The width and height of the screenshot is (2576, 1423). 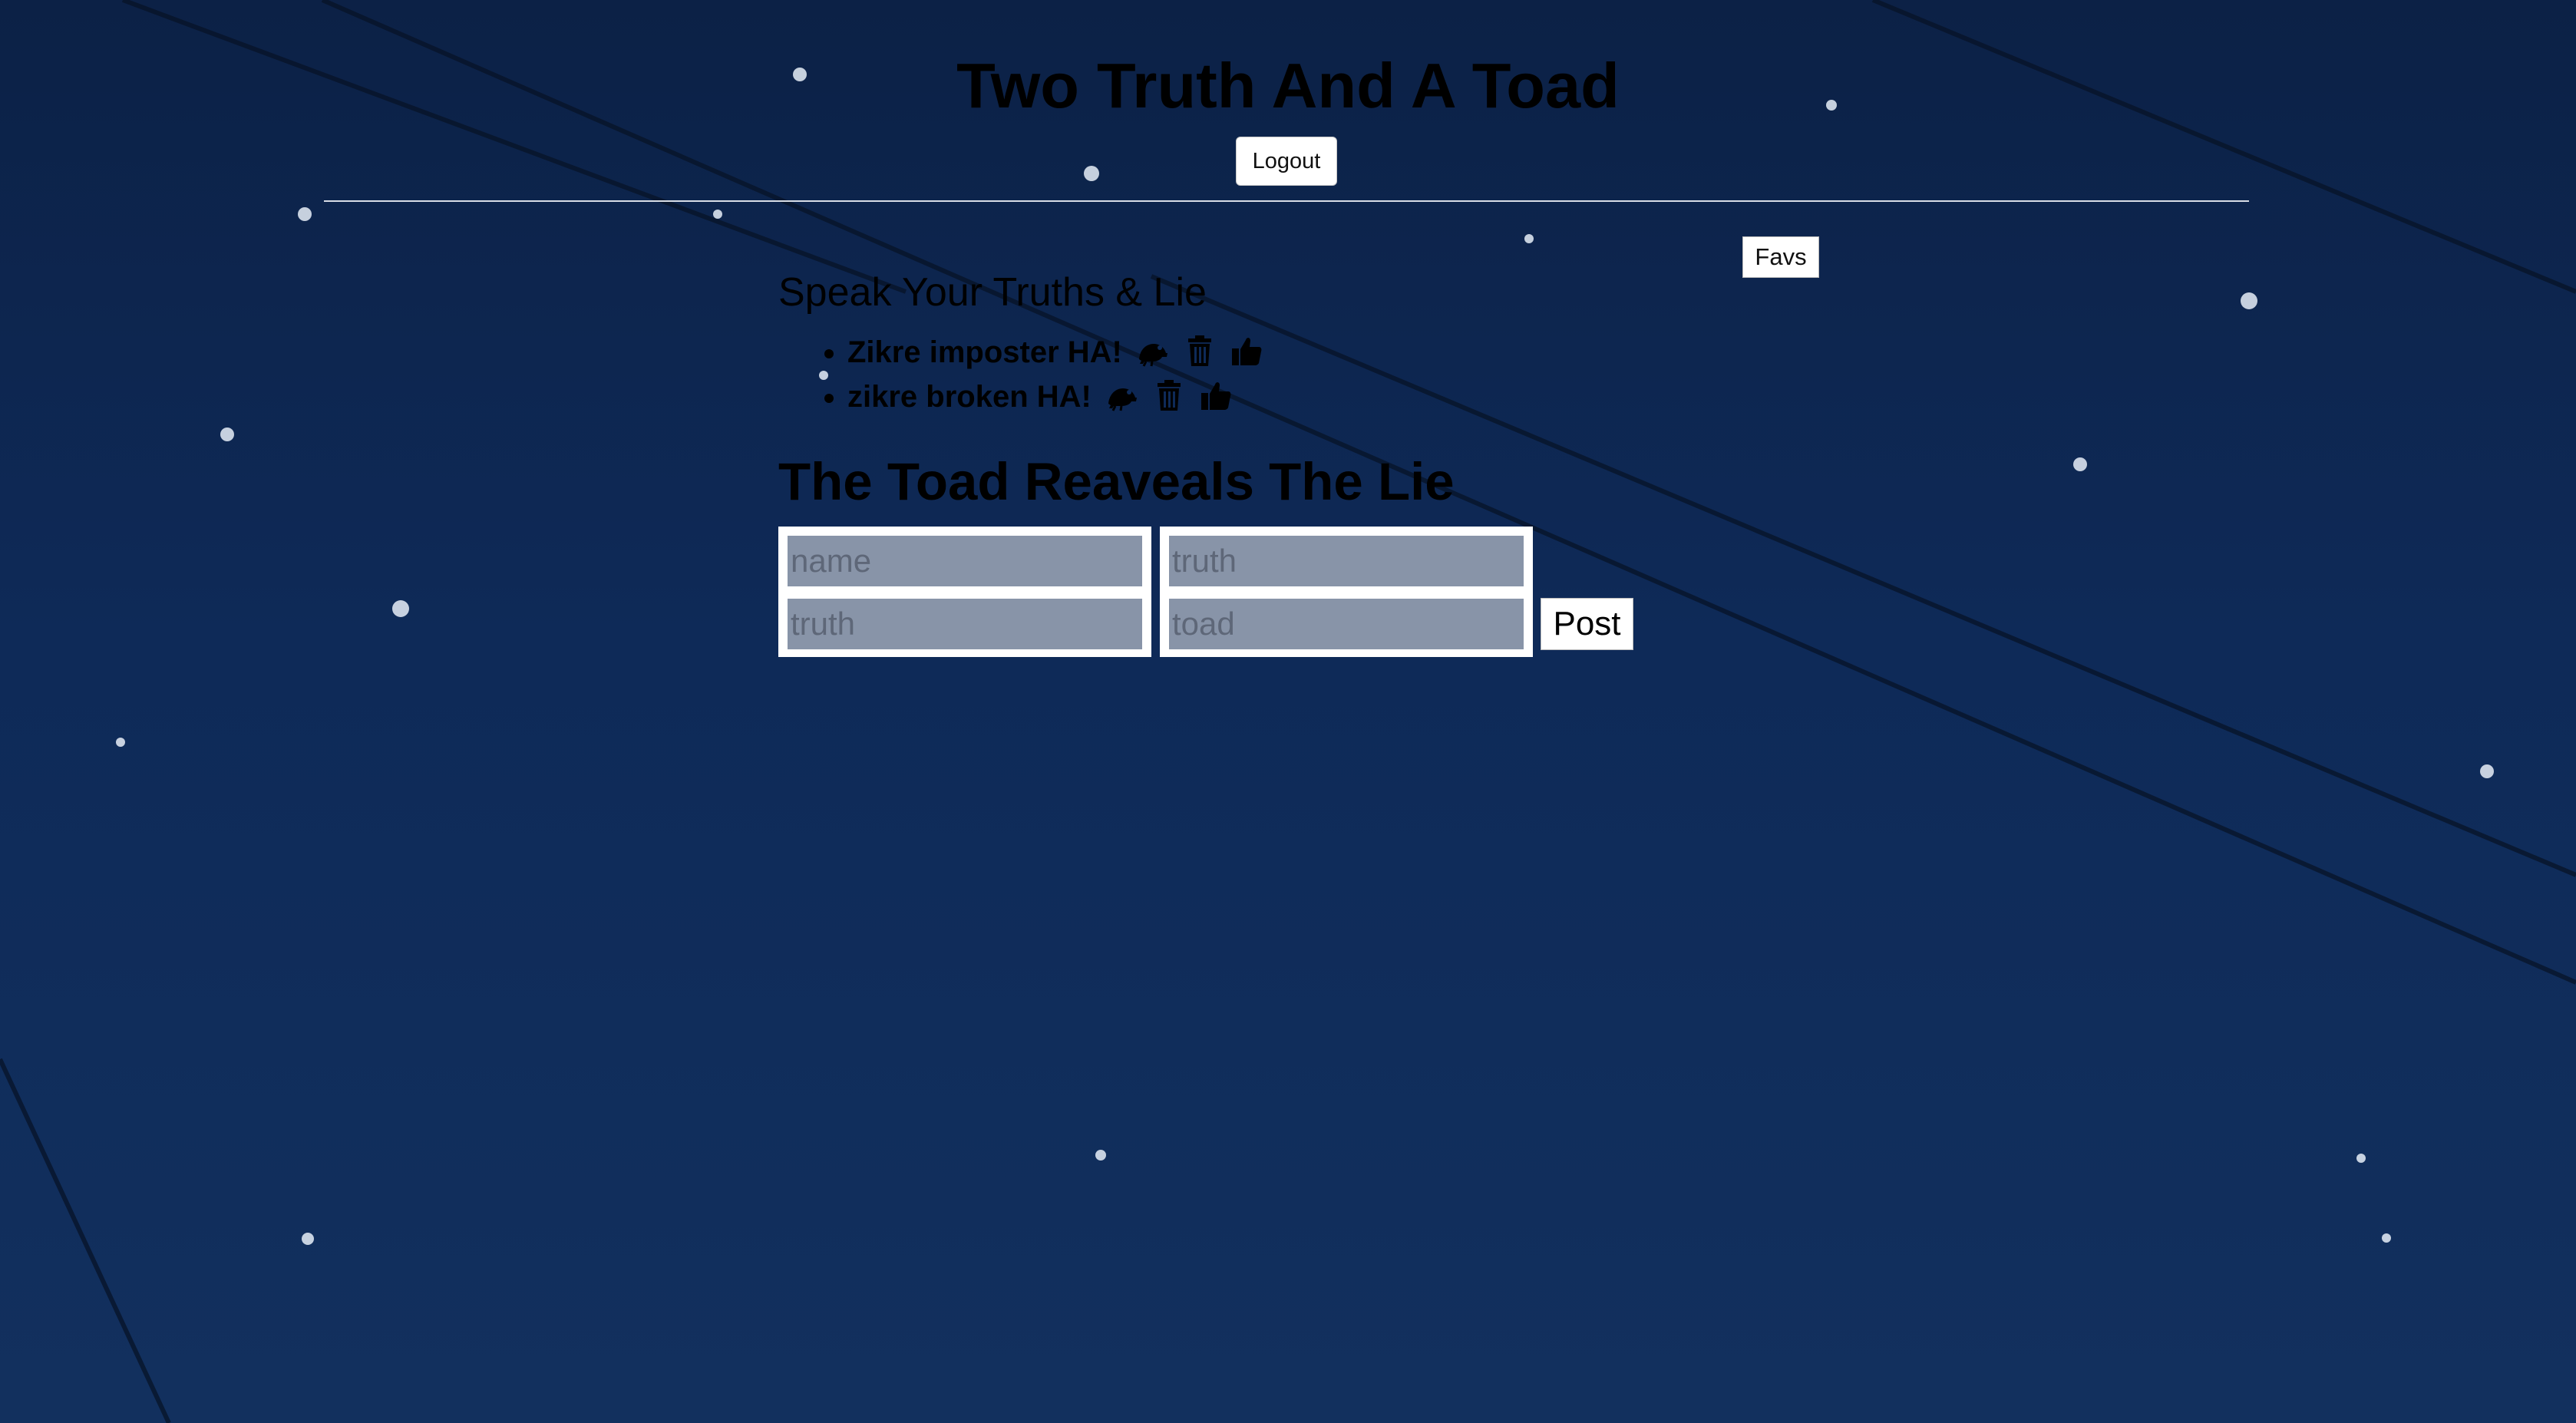 What do you see at coordinates (993, 292) in the screenshot?
I see `truths-heading: Speak Your Truths & Lie` at bounding box center [993, 292].